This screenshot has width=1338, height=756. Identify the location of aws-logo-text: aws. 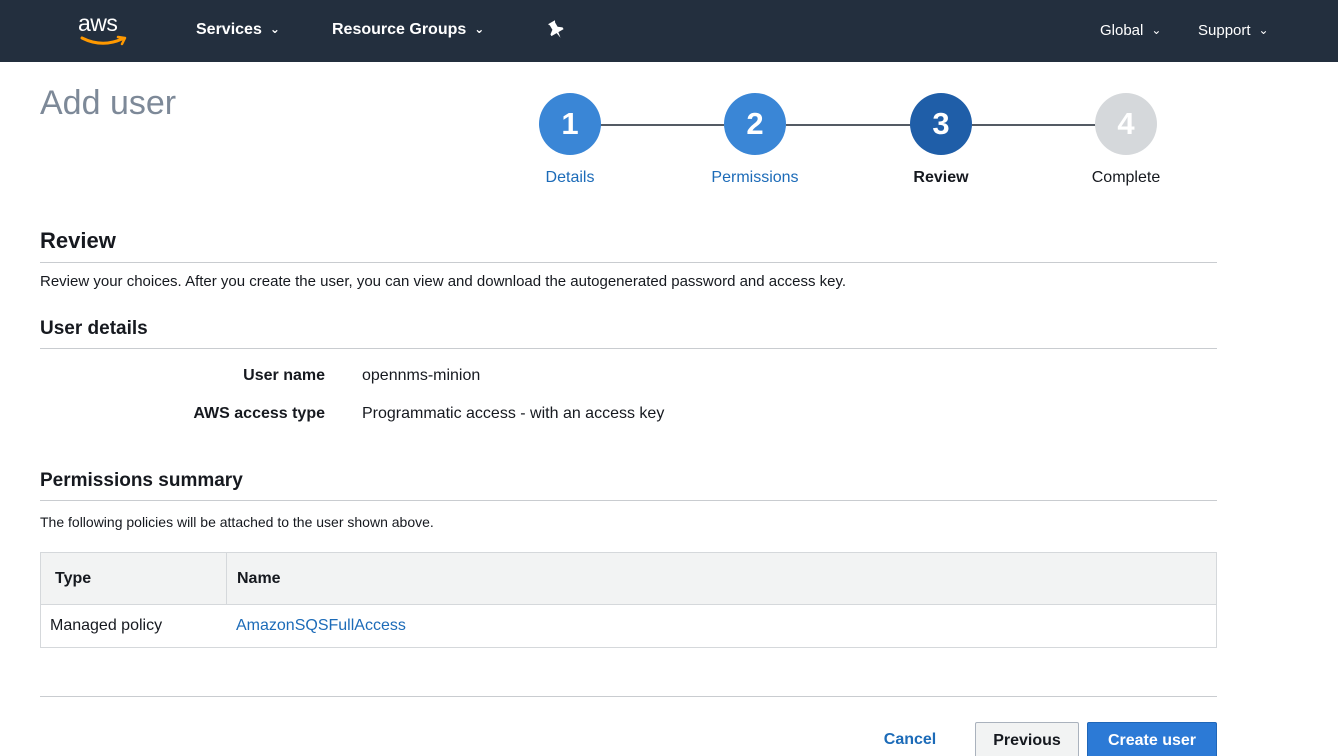
(98, 23).